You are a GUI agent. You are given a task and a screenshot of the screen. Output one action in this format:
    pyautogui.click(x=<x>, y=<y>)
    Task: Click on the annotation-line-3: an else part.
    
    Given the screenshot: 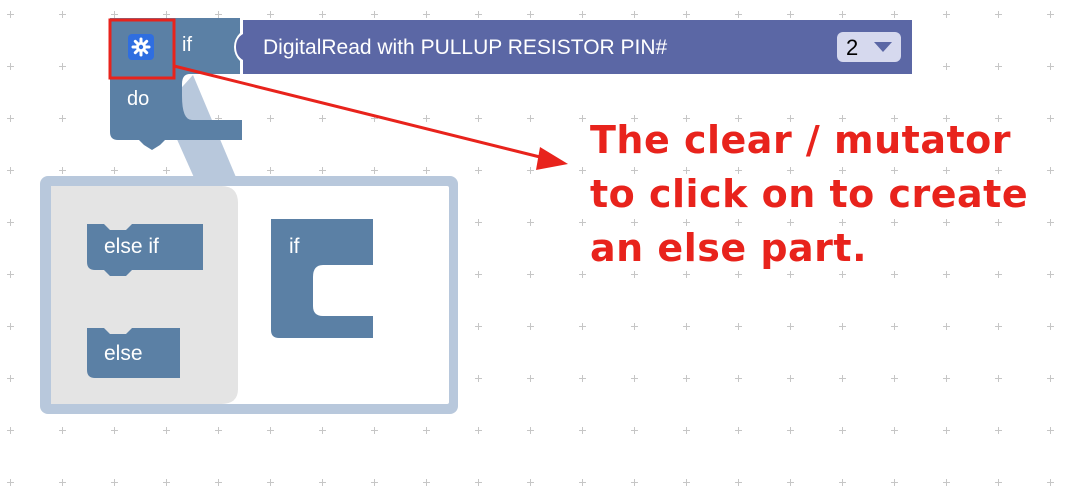 What is the action you would take?
    pyautogui.click(x=729, y=248)
    